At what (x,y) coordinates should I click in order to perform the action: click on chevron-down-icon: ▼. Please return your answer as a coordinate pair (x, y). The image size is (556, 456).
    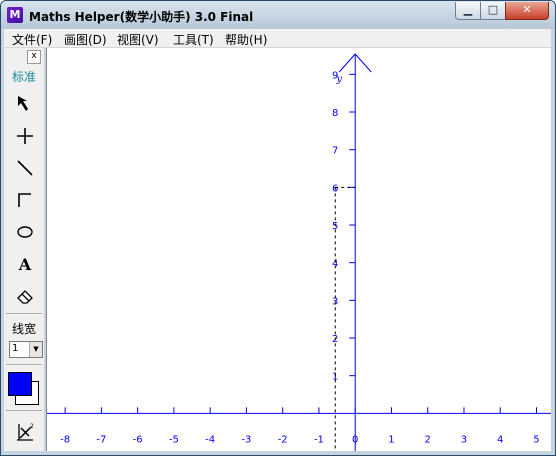
    Looking at the image, I should click on (35, 349).